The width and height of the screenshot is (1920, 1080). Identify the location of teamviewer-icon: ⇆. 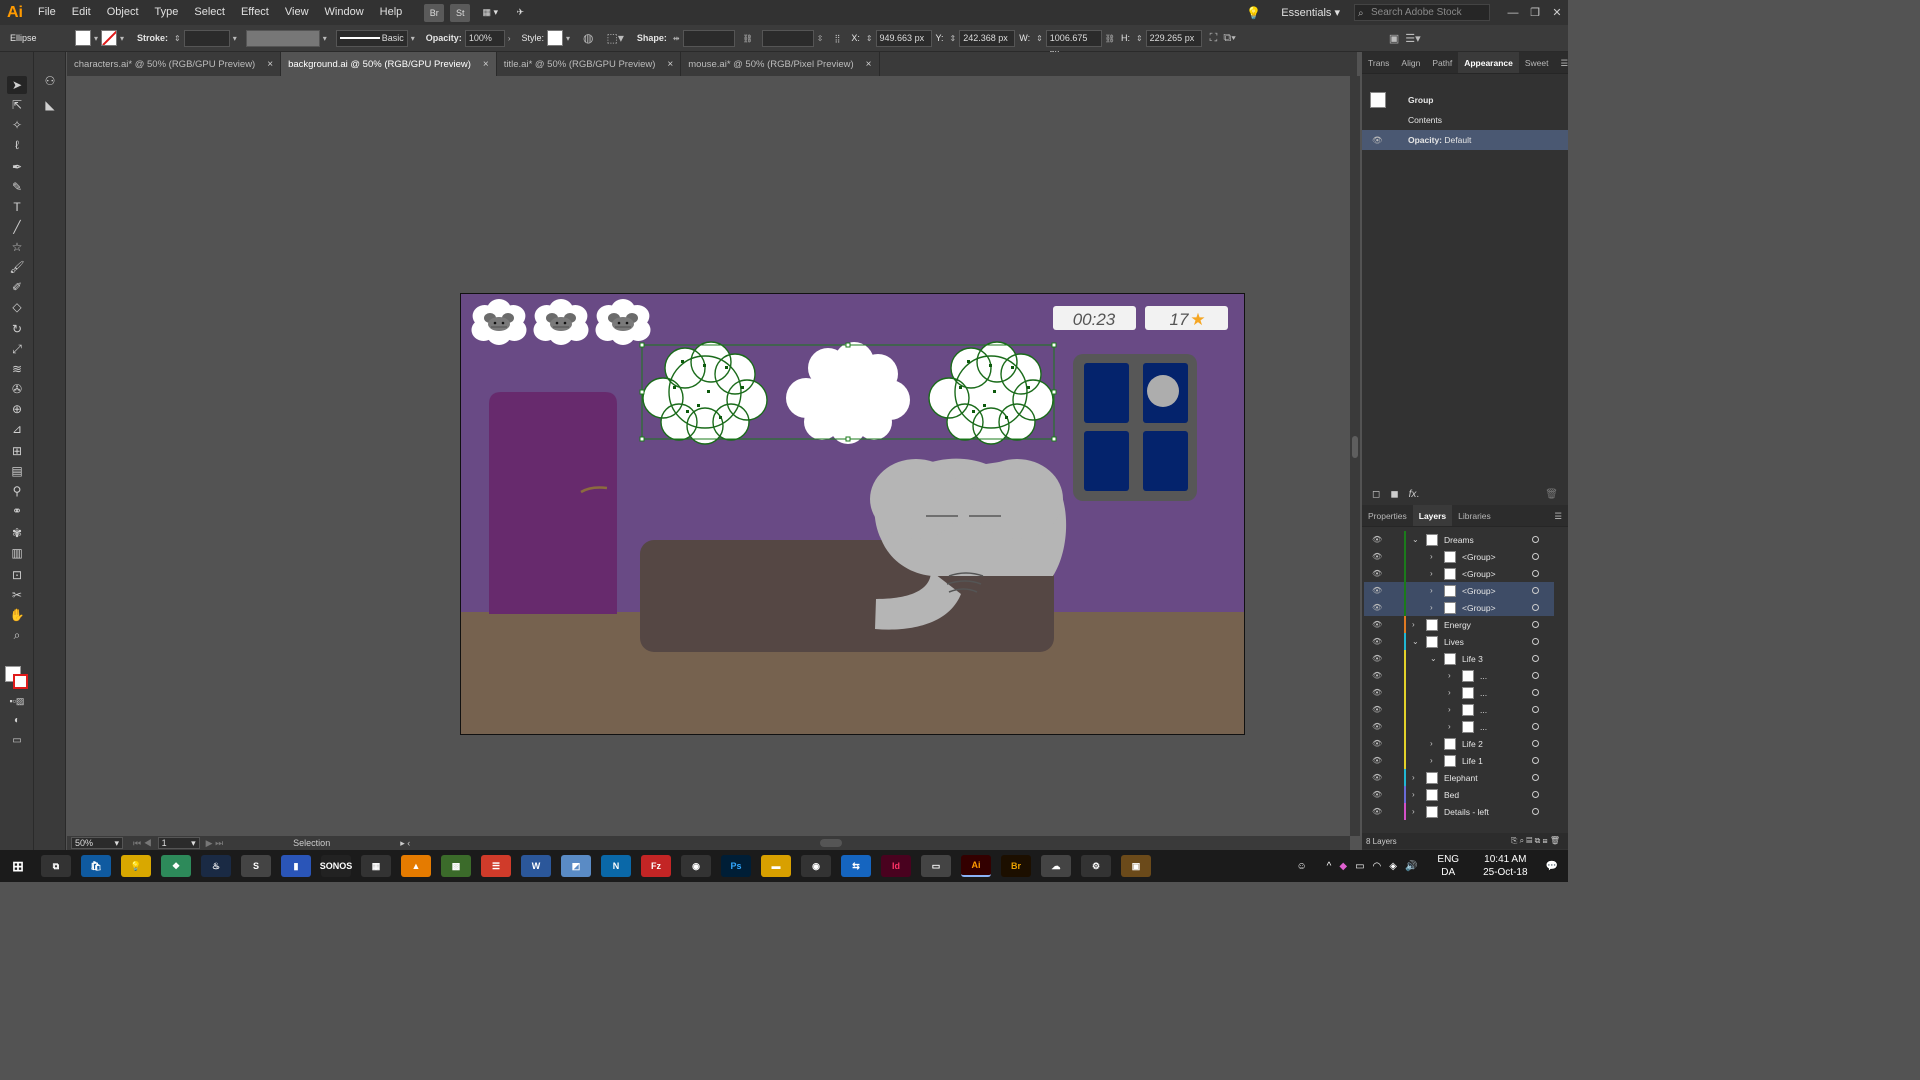
(856, 866).